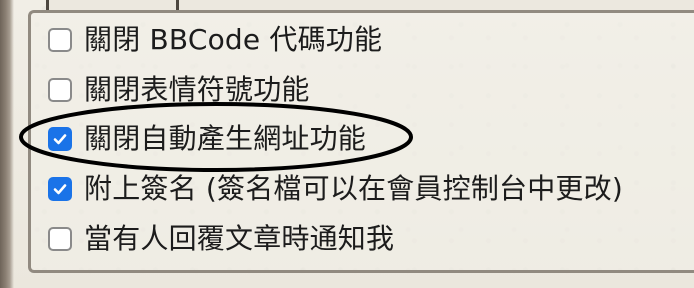  What do you see at coordinates (197, 89) in the screenshot?
I see `option-label: 關閉表情符號功能` at bounding box center [197, 89].